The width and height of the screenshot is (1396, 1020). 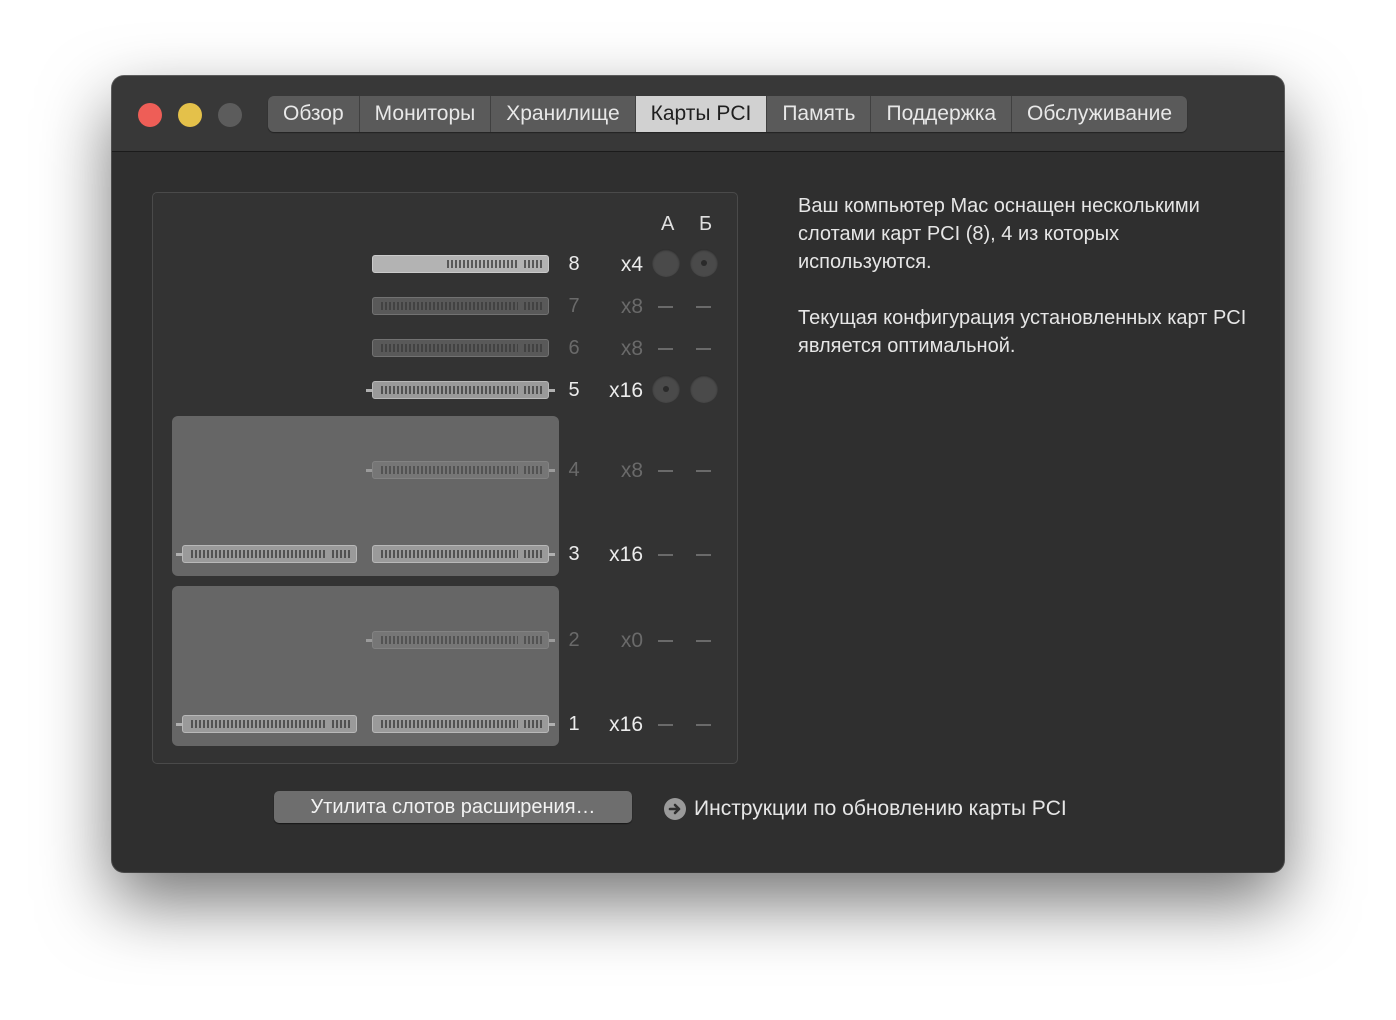 I want to click on slot-8-number: 8, so click(x=574, y=264).